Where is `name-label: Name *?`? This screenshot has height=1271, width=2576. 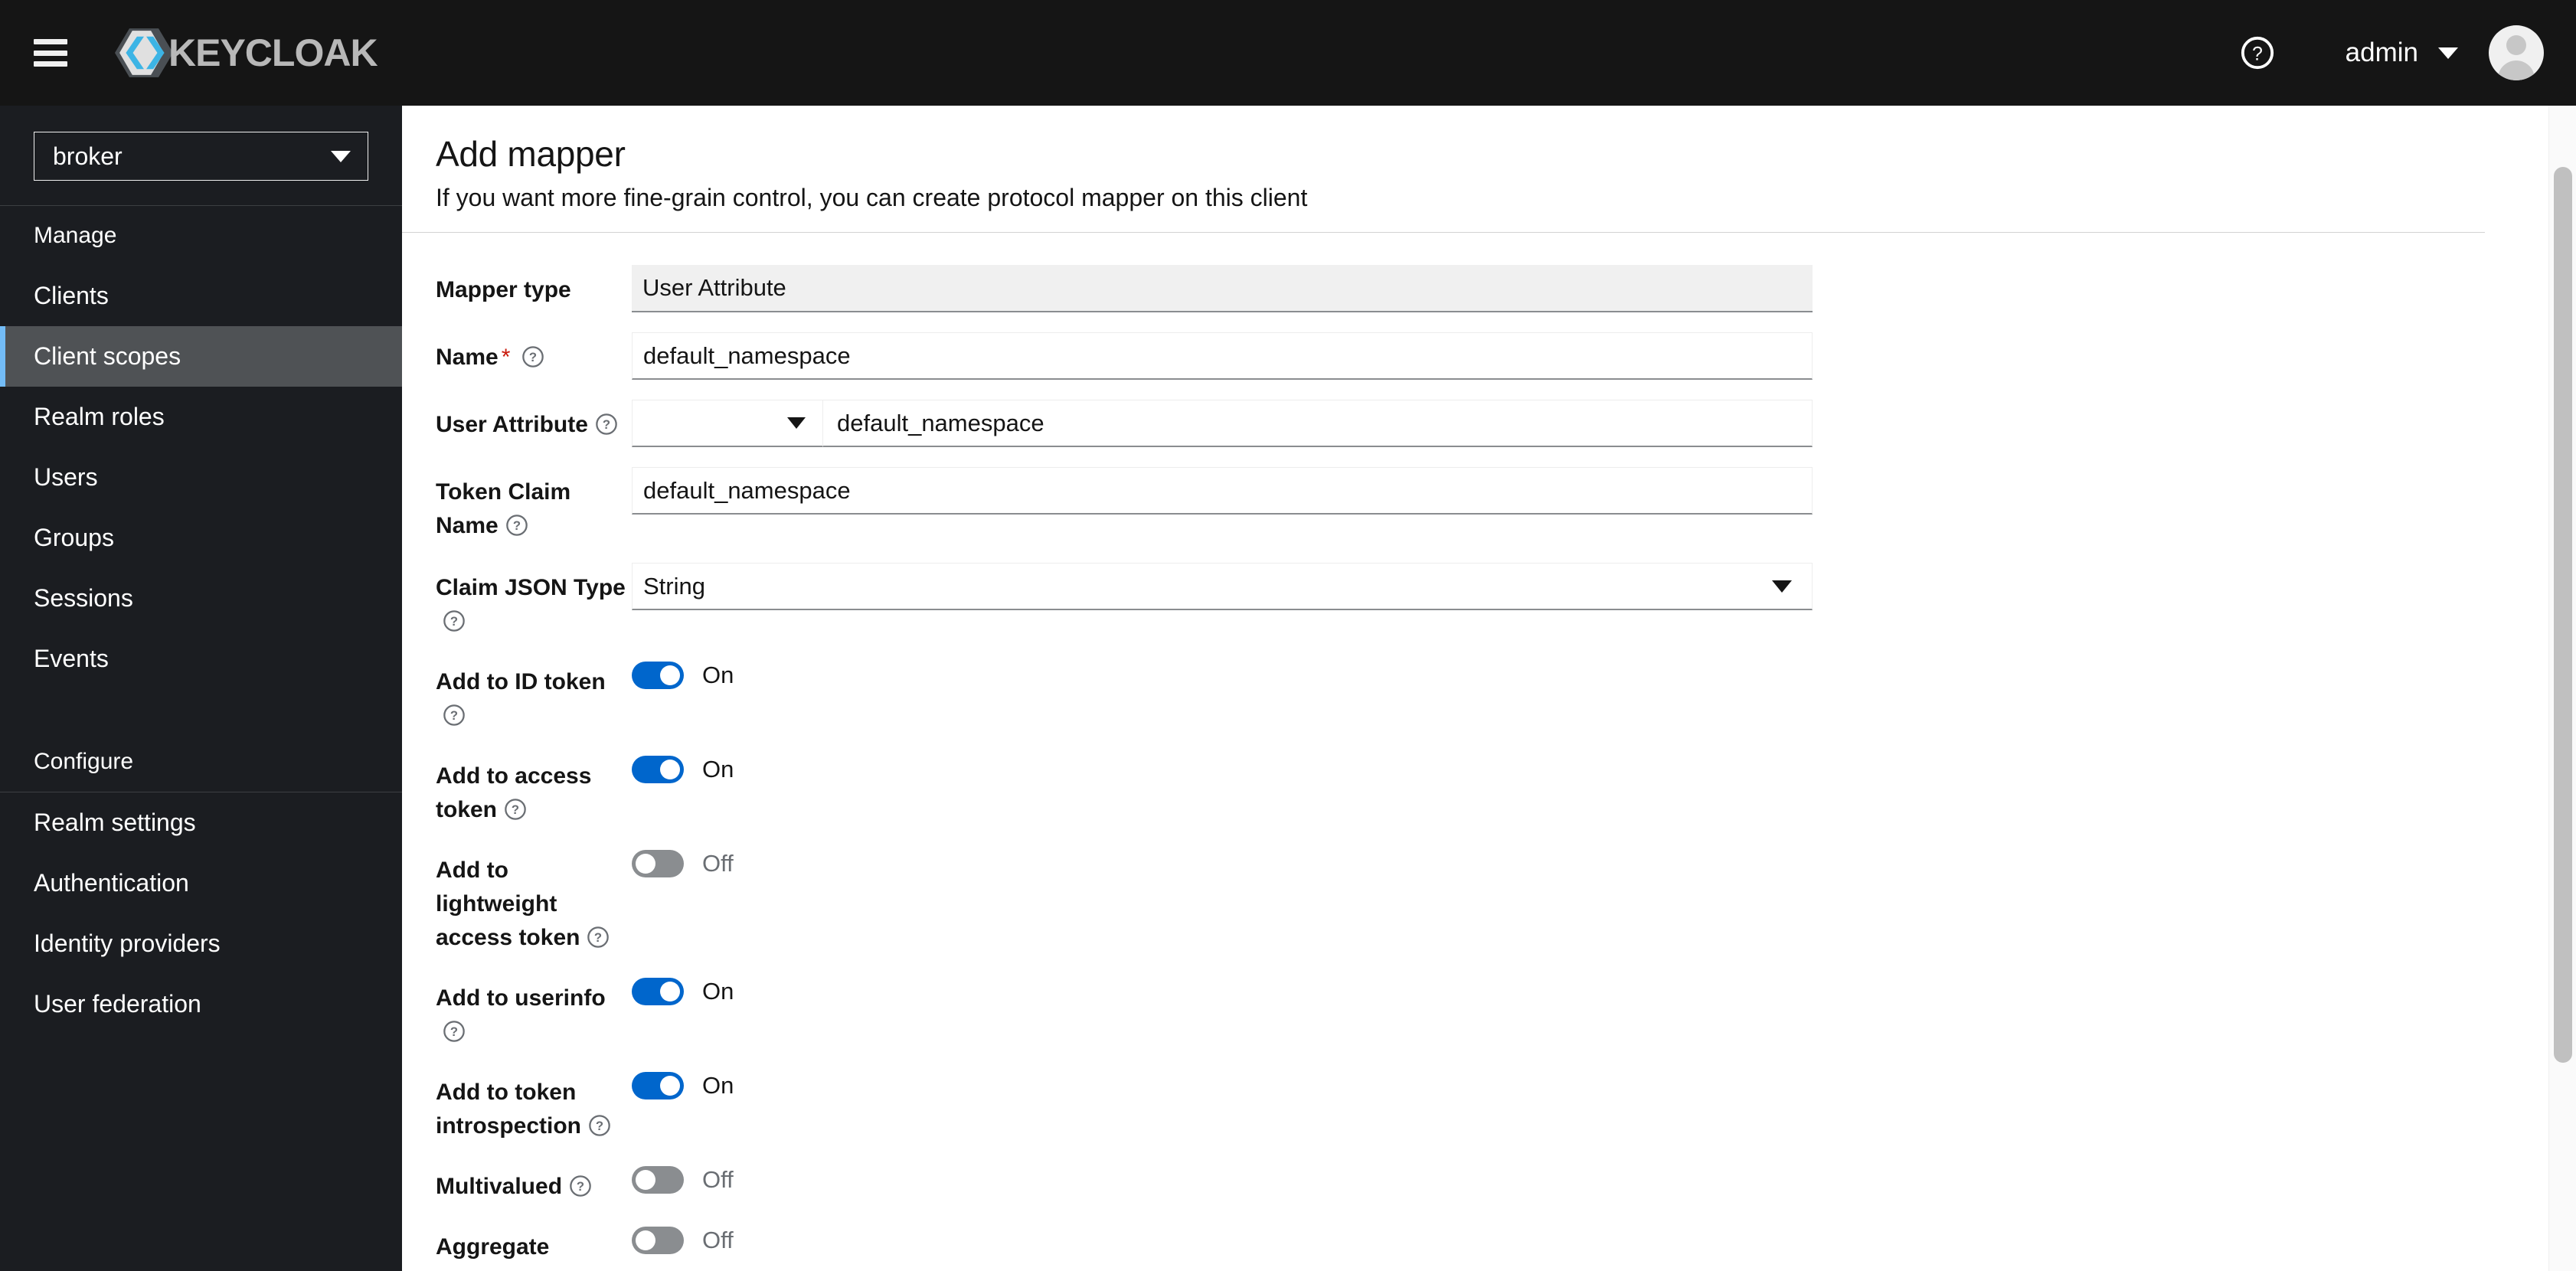
name-label: Name *? is located at coordinates (517, 353).